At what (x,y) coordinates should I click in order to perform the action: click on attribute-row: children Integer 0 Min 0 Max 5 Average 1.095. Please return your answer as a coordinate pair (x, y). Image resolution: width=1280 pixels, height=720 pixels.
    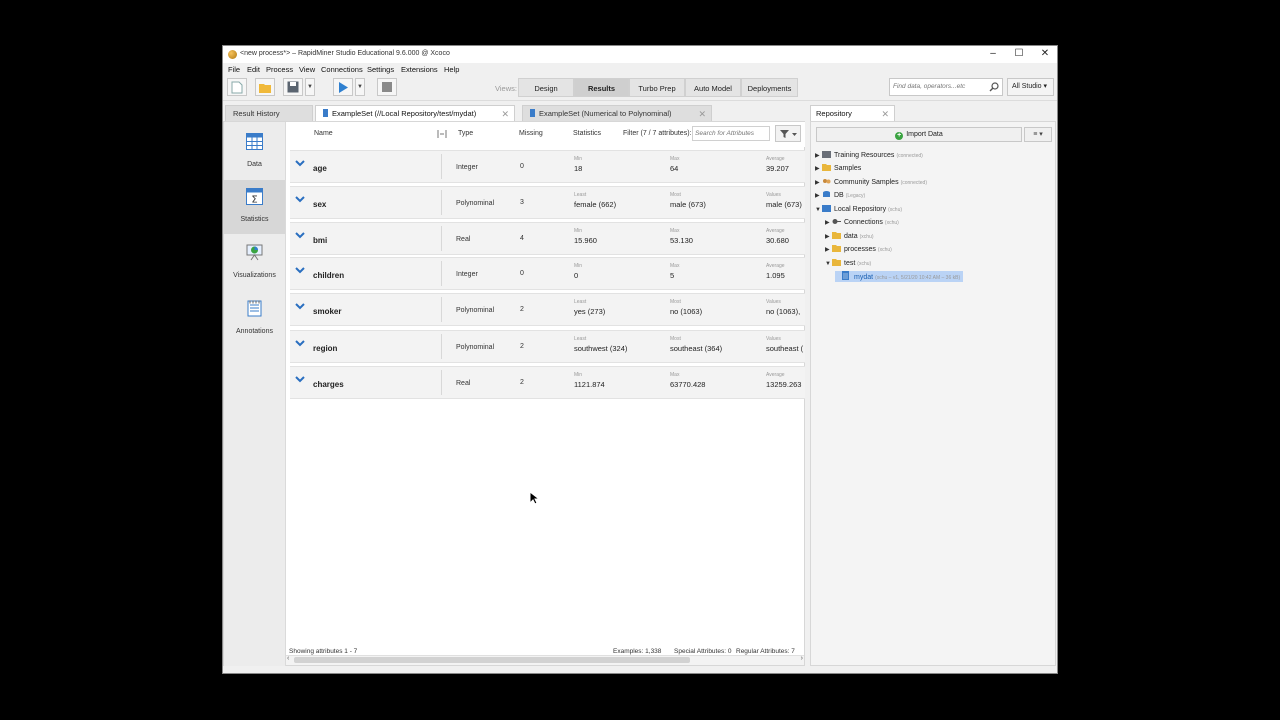
    Looking at the image, I should click on (547, 273).